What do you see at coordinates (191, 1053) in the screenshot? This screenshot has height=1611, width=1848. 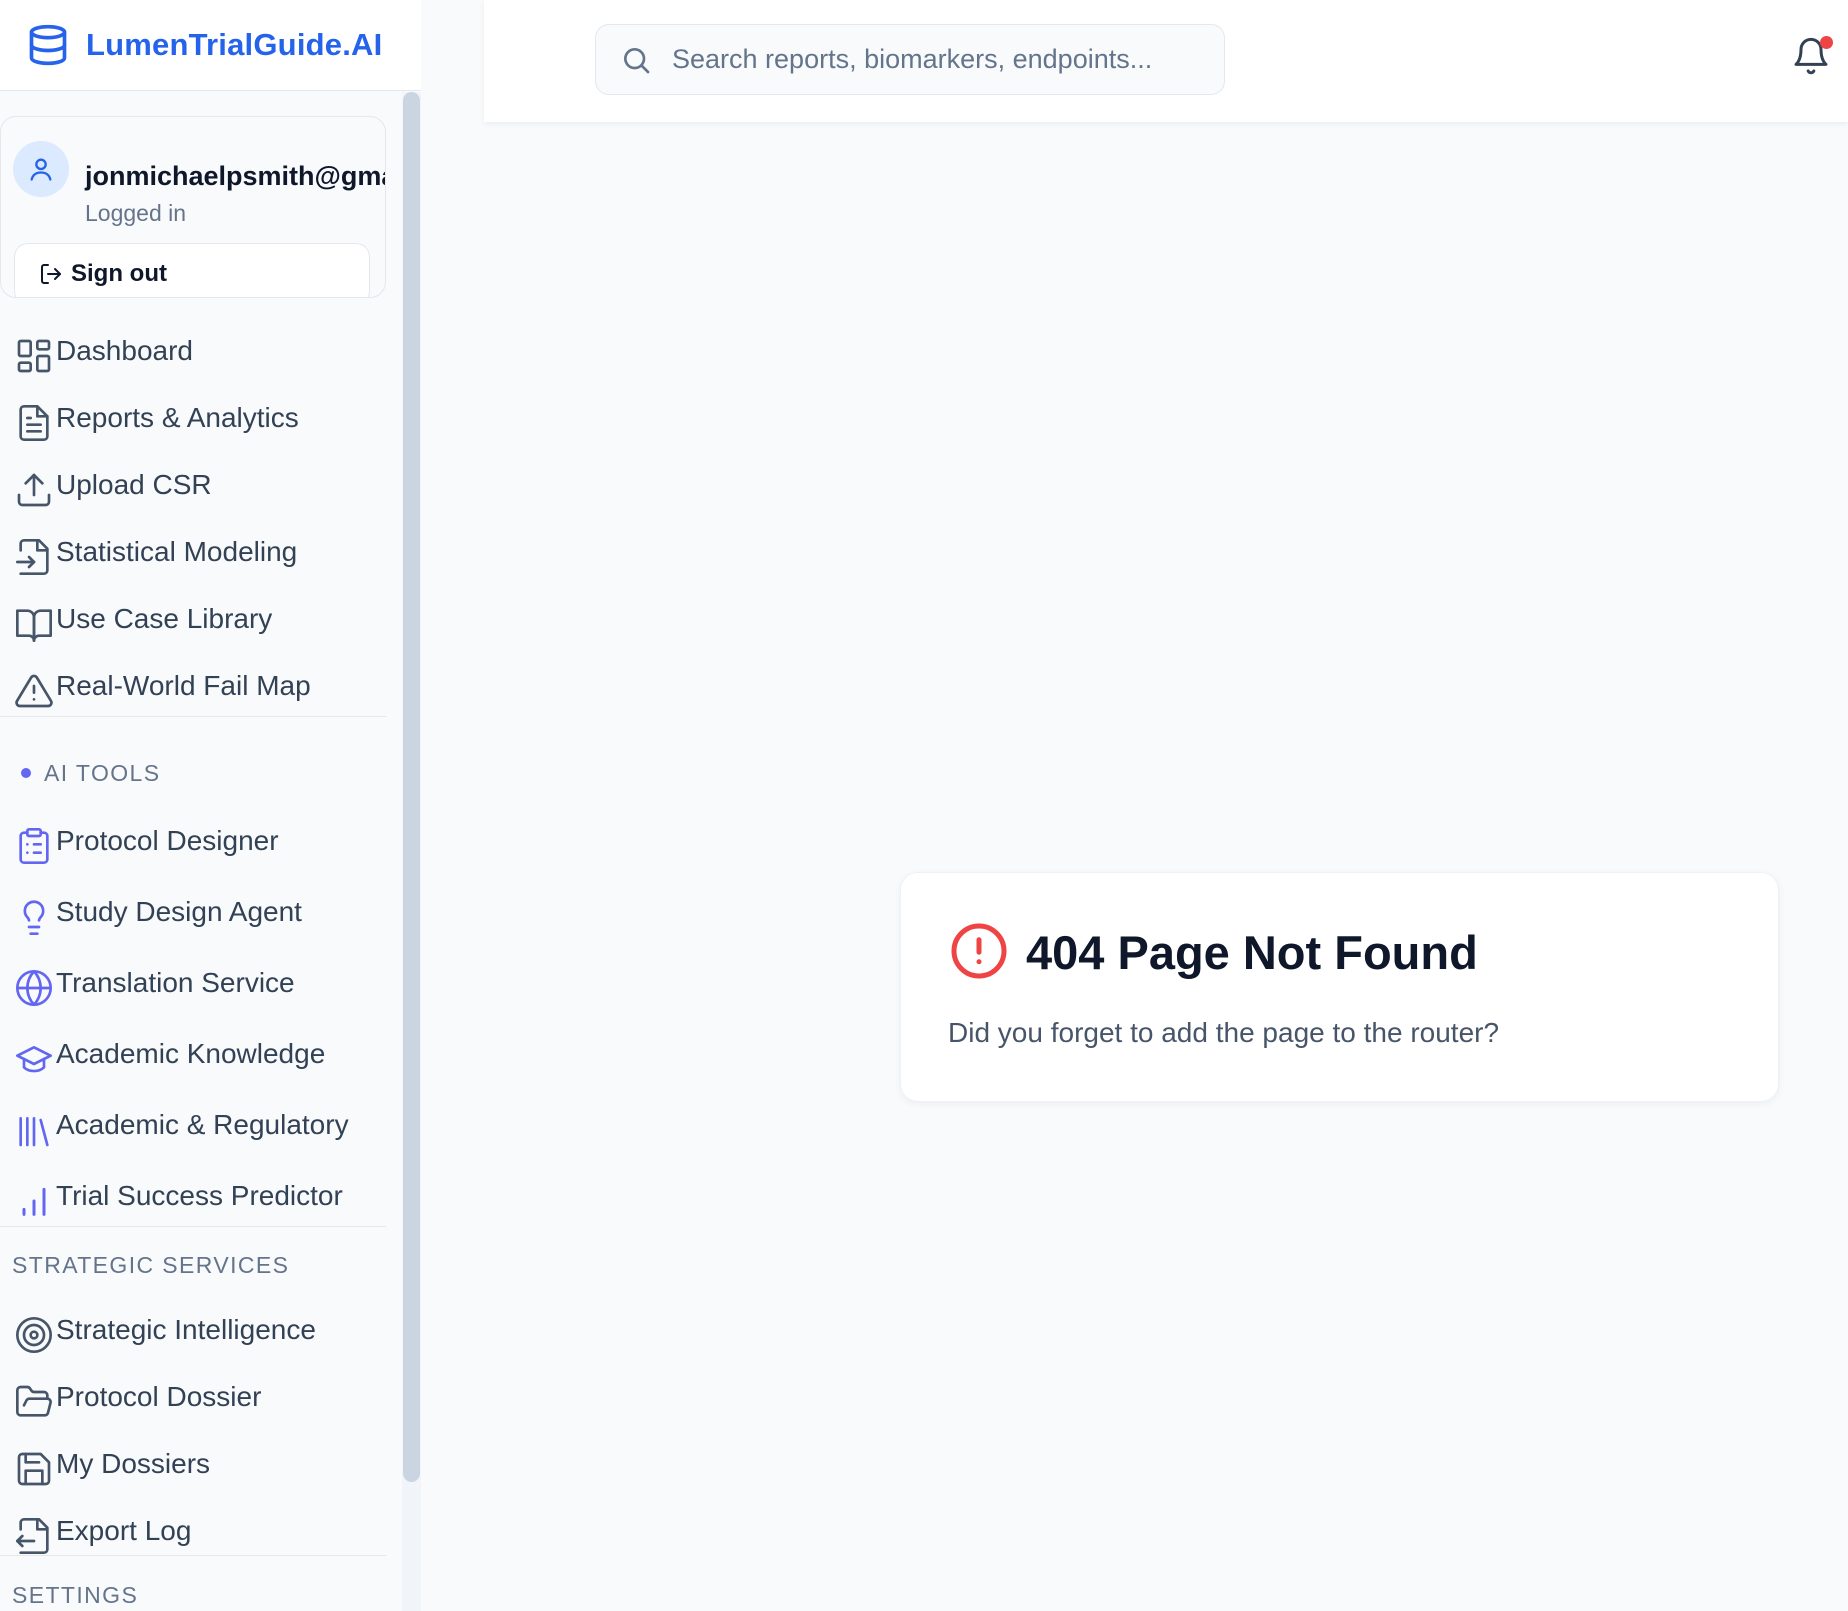 I see `nav-label: Academic Knowledge` at bounding box center [191, 1053].